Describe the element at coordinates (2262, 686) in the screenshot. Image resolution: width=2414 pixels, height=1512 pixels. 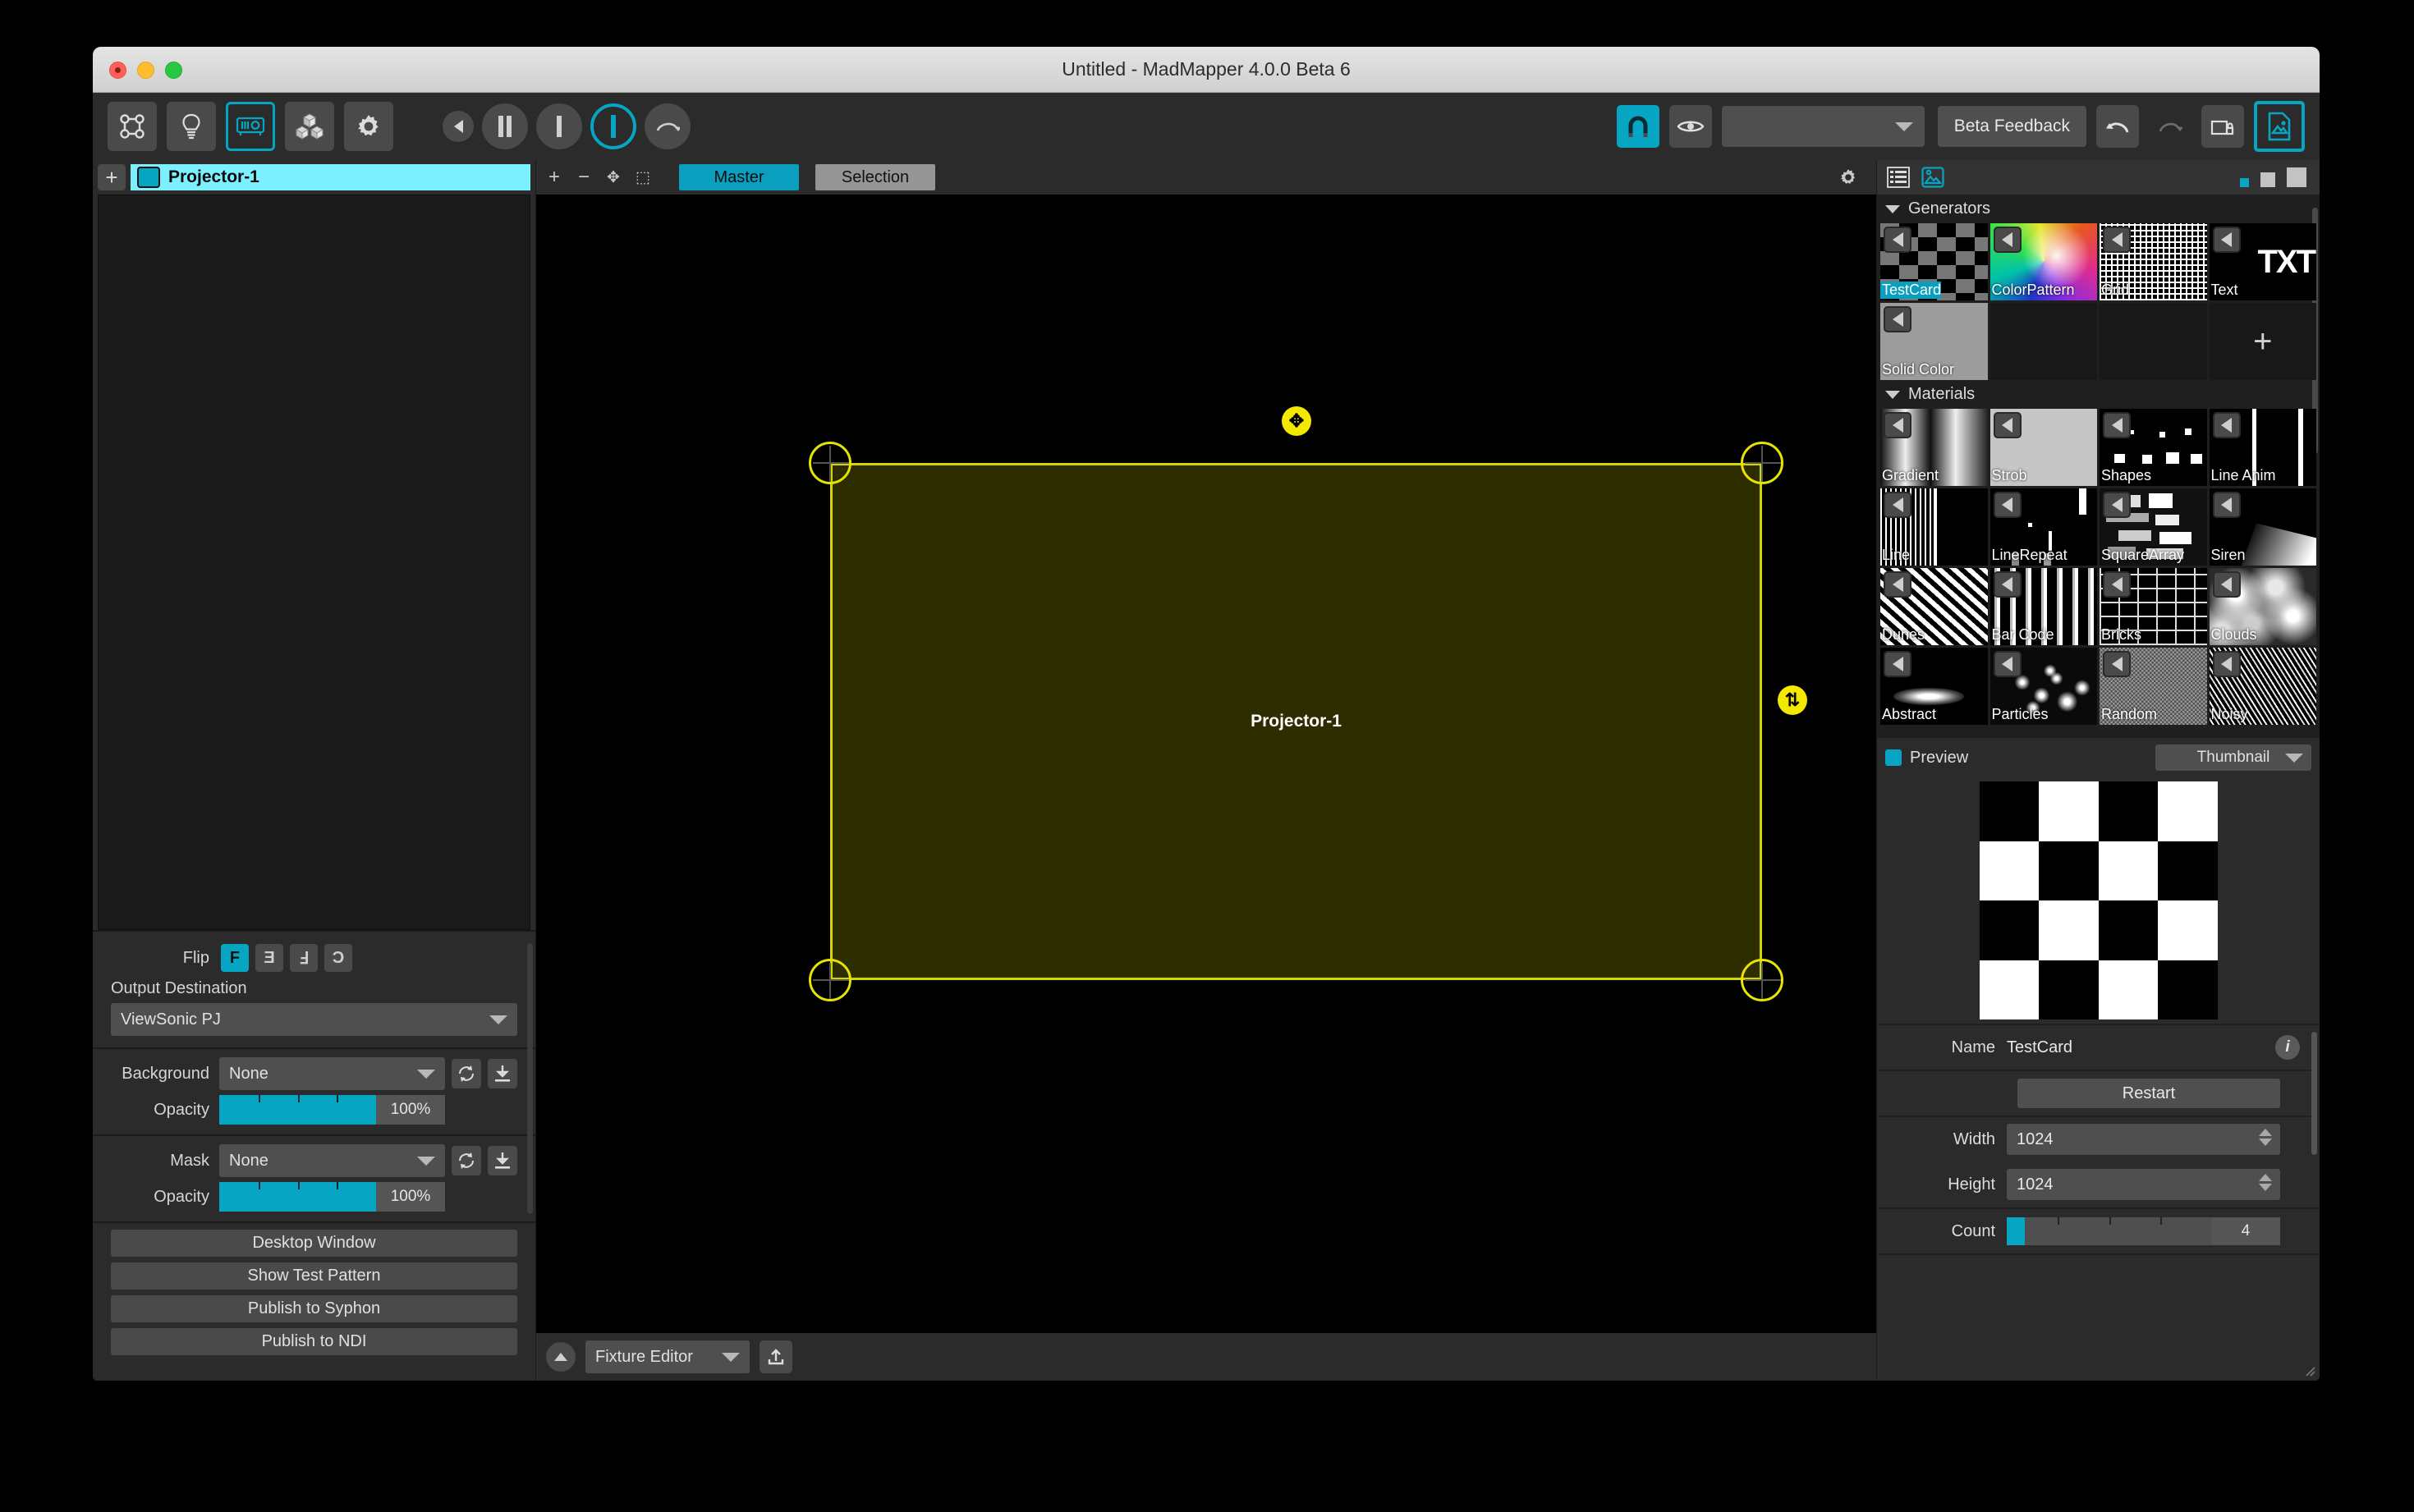
I see `material-tile-noisy: Noisy` at that location.